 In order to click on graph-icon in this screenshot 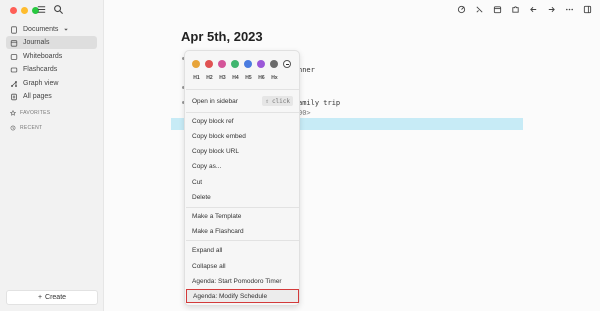, I will do `click(14, 83)`.